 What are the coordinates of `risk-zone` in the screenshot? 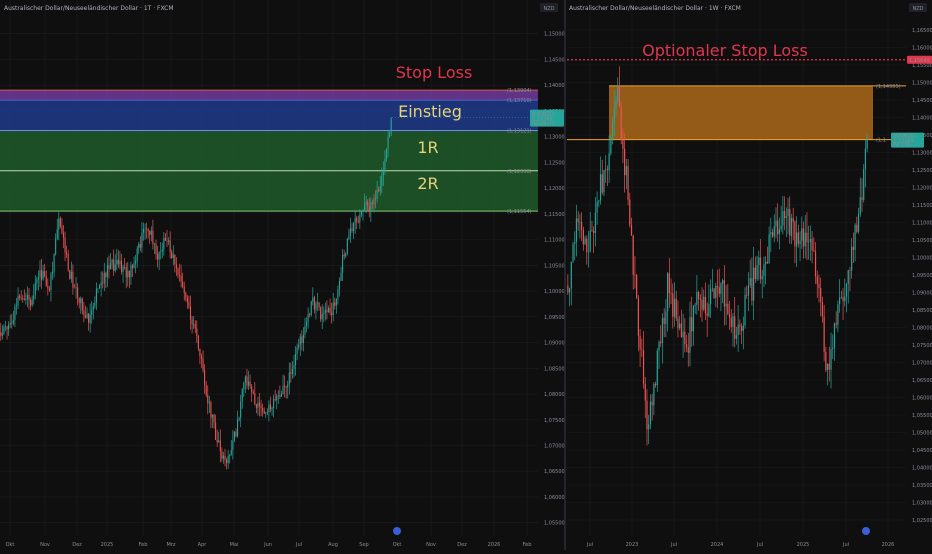 It's located at (741, 112).